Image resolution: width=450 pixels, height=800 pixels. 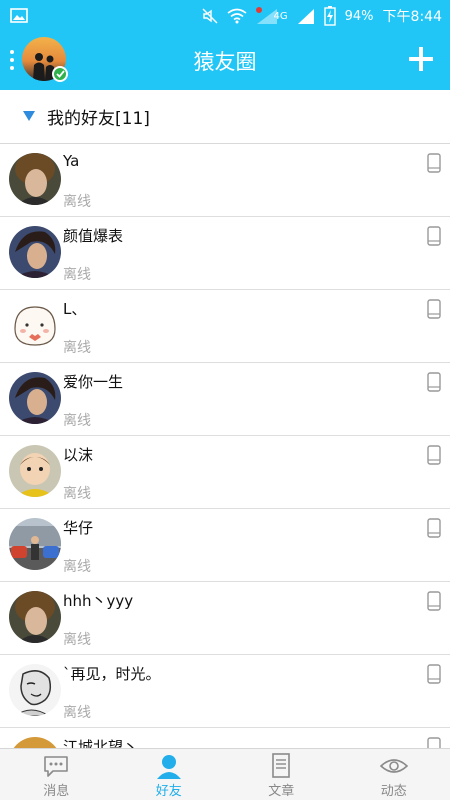 I want to click on page-title: 猿友圈, so click(x=225, y=62).